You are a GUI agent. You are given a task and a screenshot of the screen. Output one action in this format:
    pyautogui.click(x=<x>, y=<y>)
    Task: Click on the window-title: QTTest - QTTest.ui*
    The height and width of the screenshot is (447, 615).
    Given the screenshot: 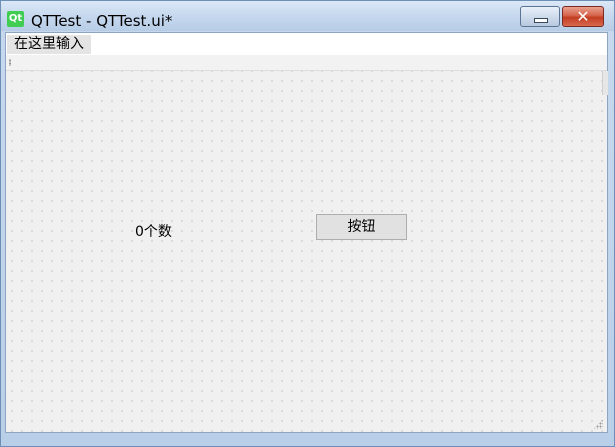 What is the action you would take?
    pyautogui.click(x=102, y=21)
    